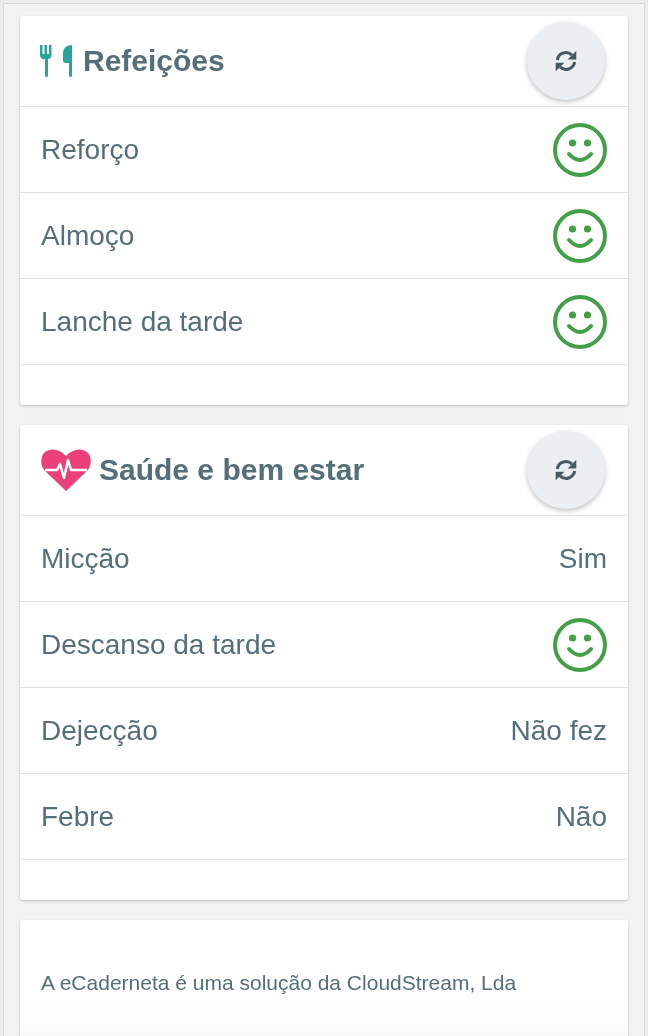 The image size is (648, 1036). What do you see at coordinates (99, 730) in the screenshot?
I see `row-label: Dejecção` at bounding box center [99, 730].